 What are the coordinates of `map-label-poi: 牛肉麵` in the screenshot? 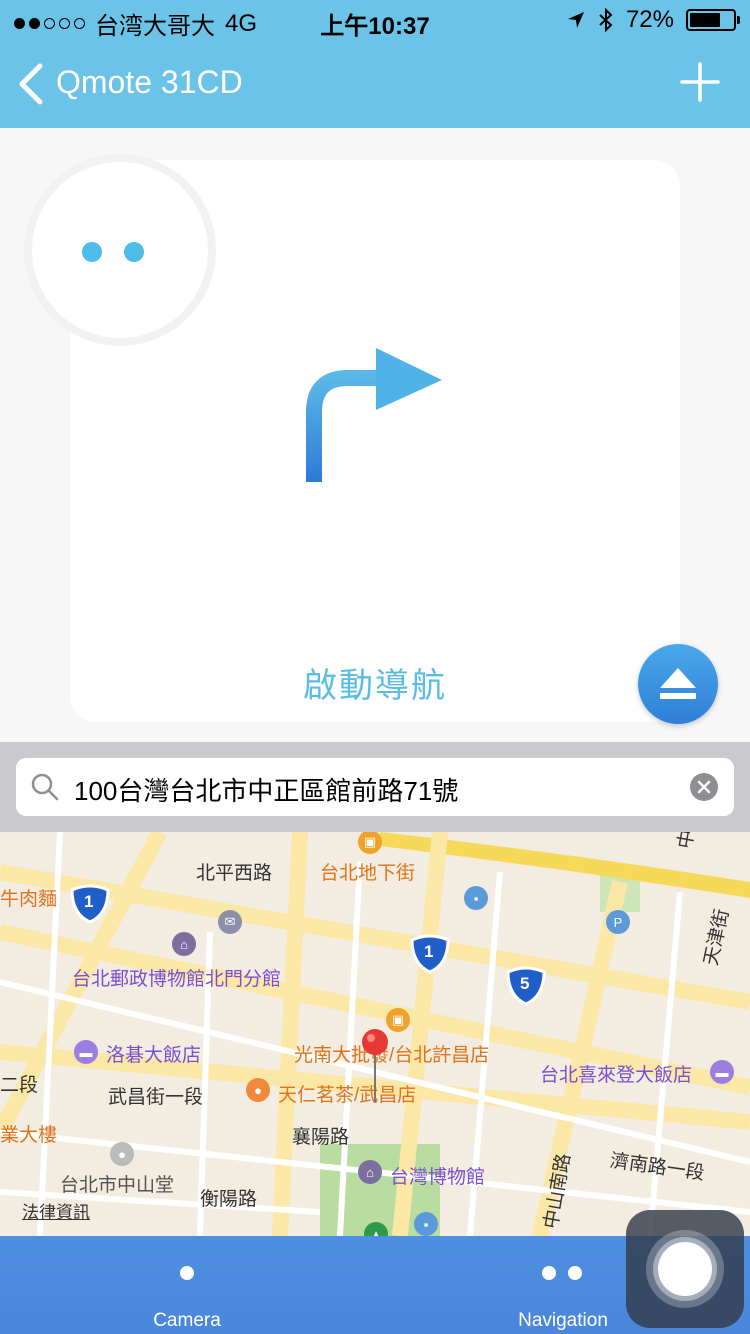 It's located at (29, 899).